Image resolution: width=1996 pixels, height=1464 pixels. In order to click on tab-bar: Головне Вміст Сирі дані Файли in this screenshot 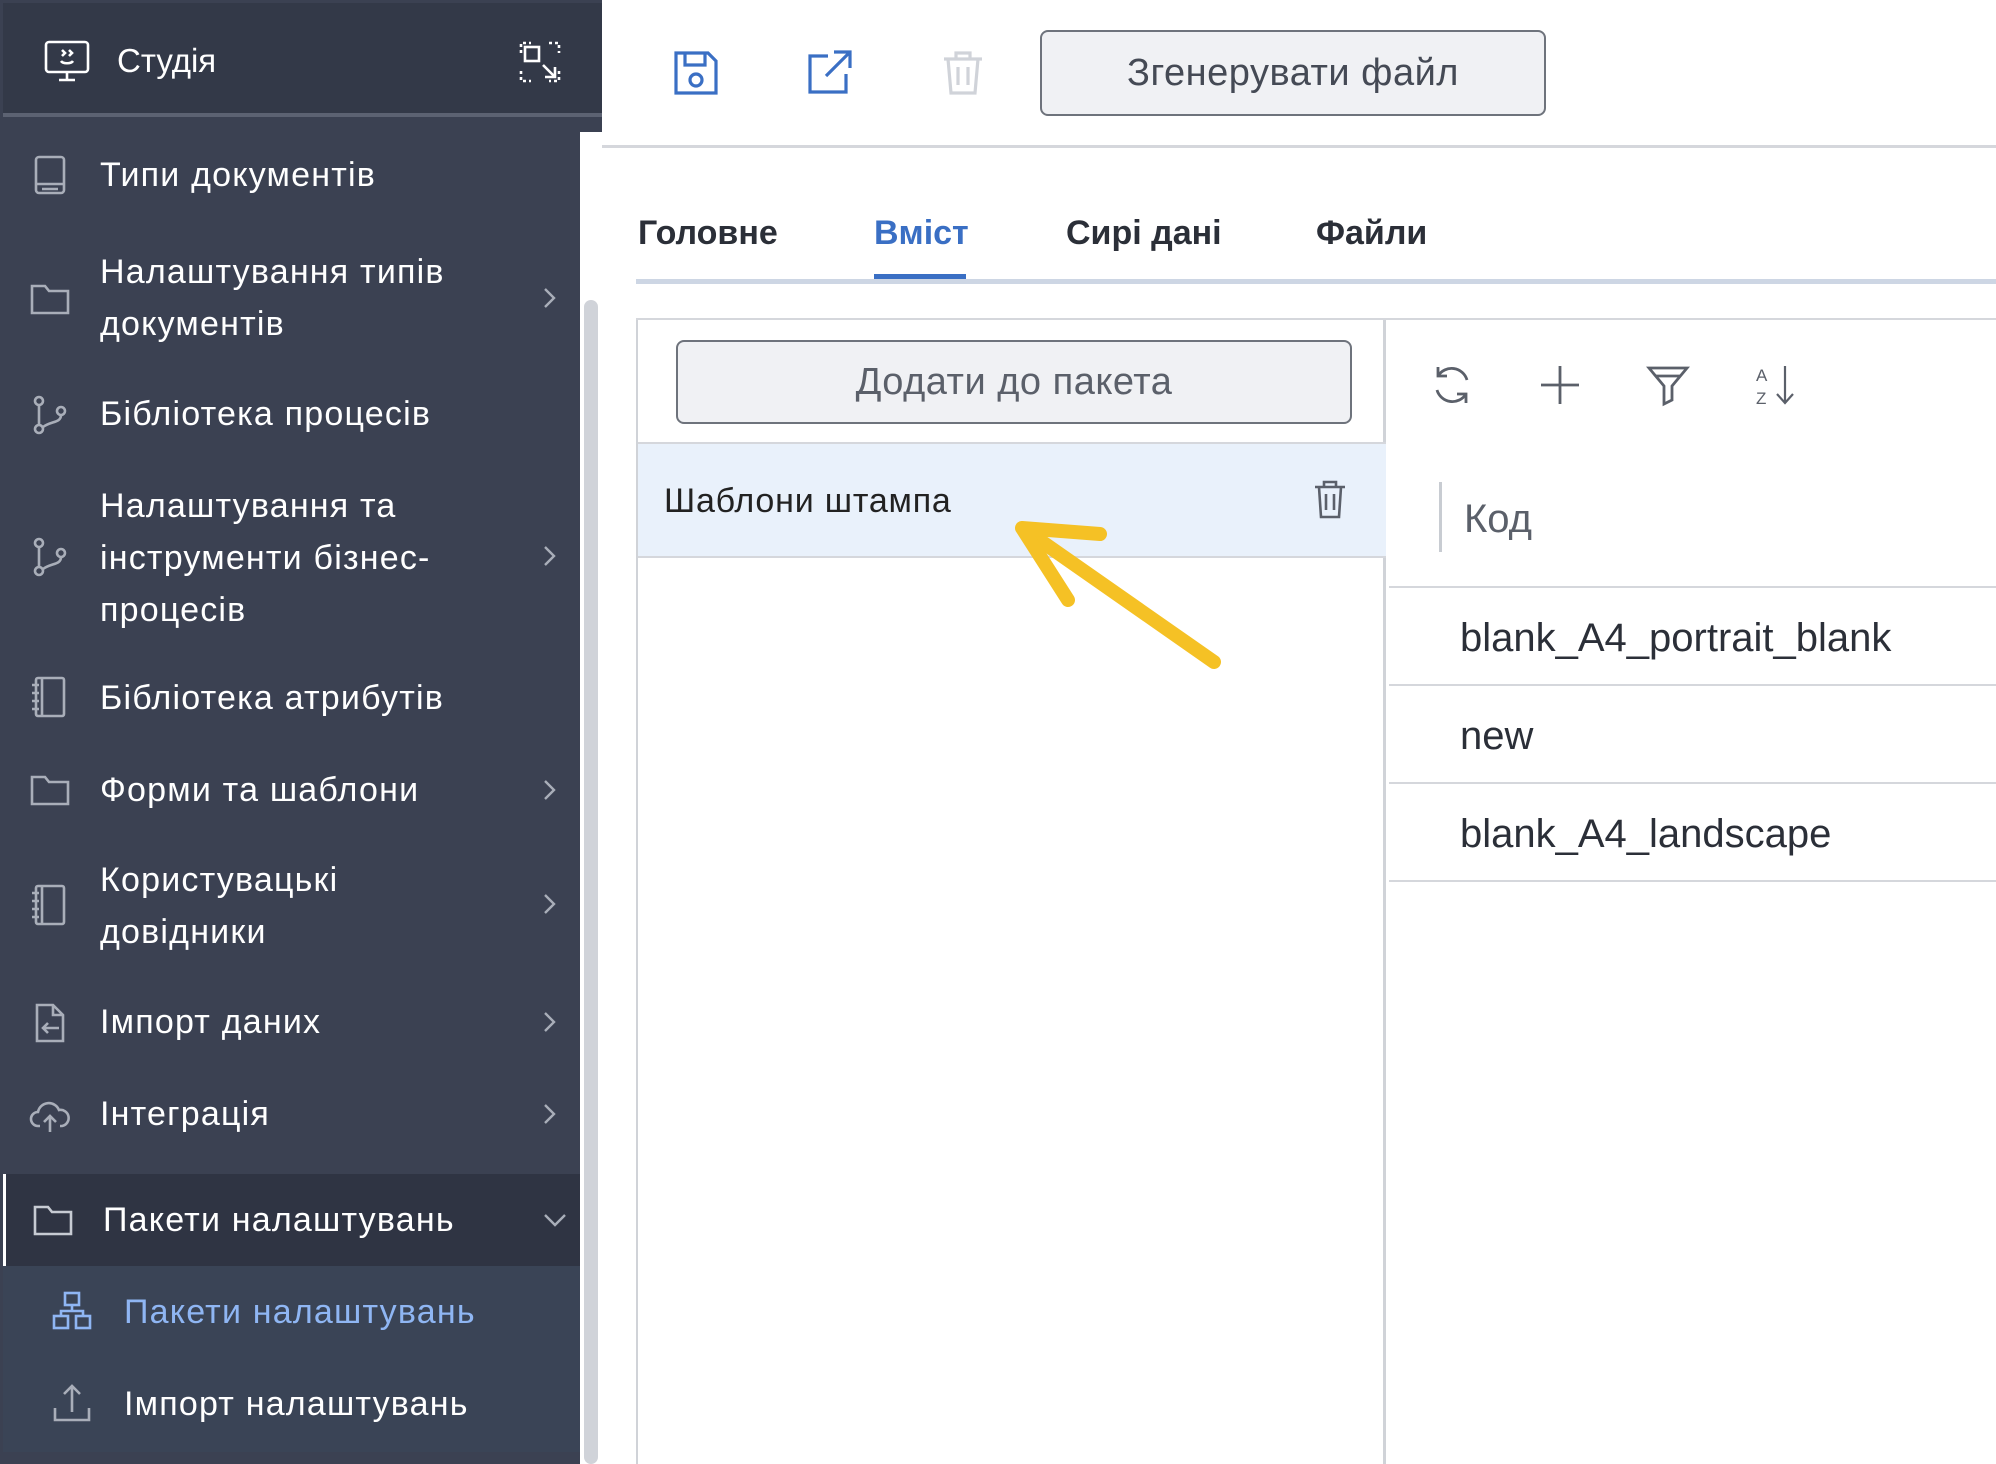, I will do `click(1316, 240)`.